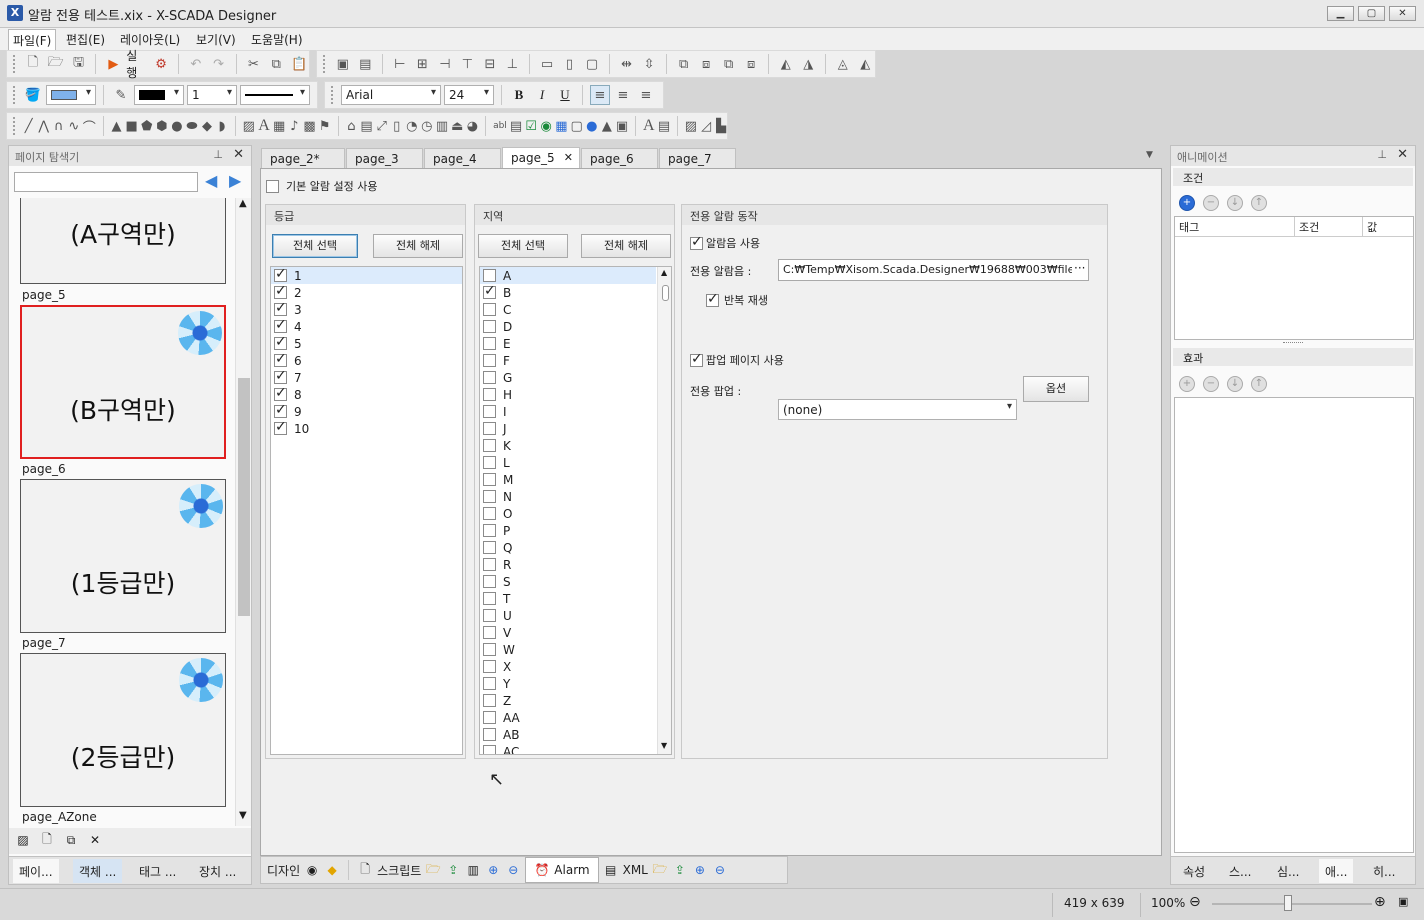  What do you see at coordinates (264, 126) in the screenshot?
I see `text-tool-icon: A` at bounding box center [264, 126].